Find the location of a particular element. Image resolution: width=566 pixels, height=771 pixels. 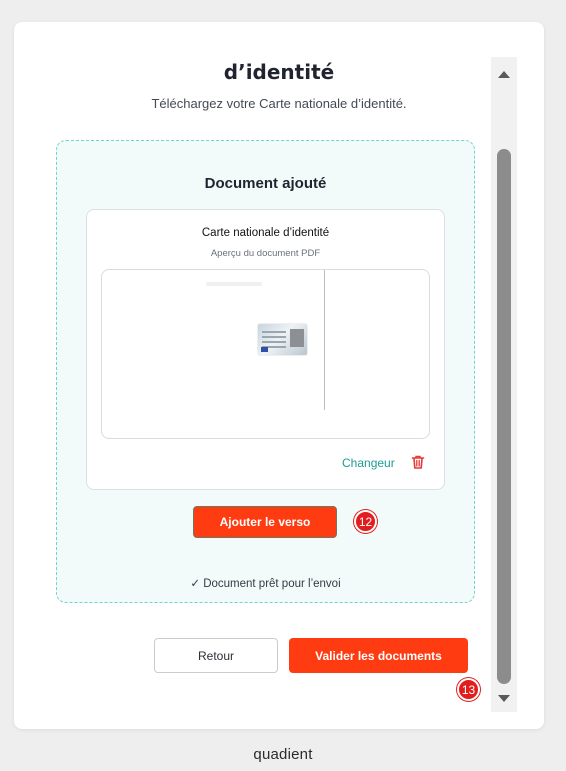

page-title: d’identité is located at coordinates (279, 72).